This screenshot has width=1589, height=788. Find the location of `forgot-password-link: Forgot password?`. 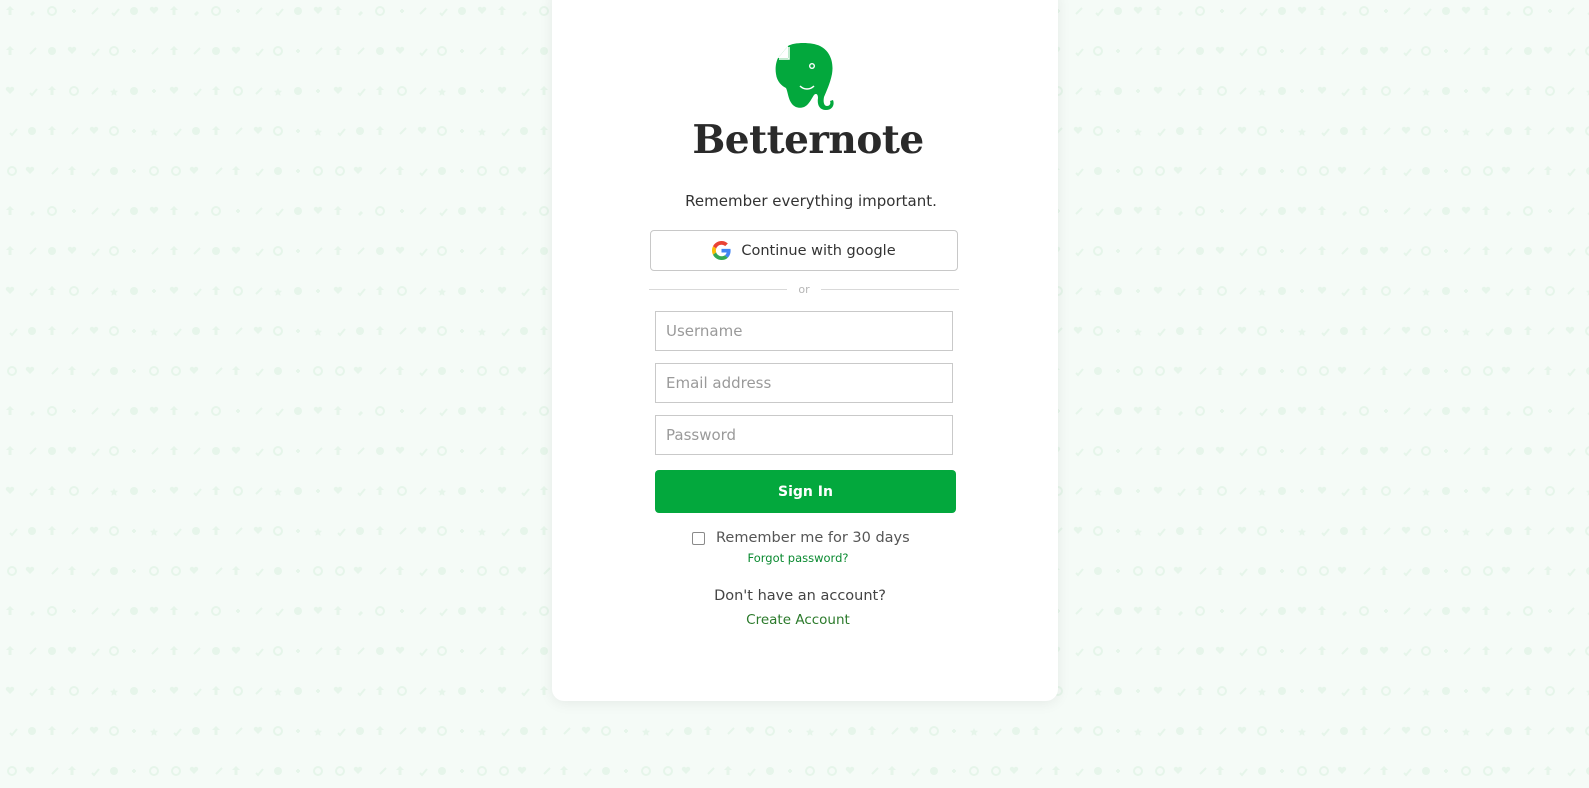

forgot-password-link: Forgot password? is located at coordinates (798, 558).